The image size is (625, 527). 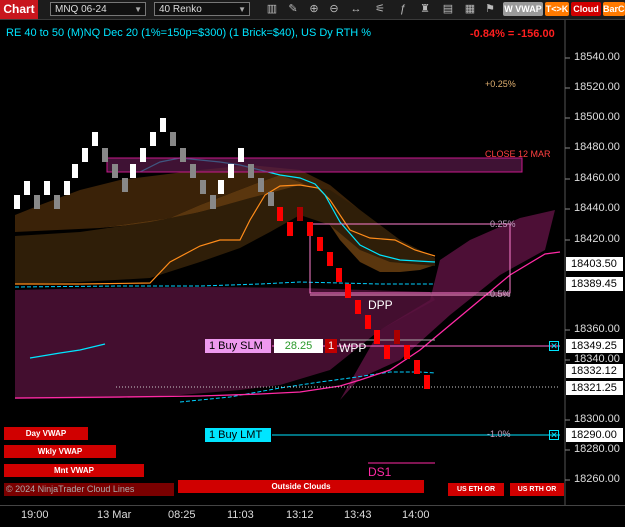 I want to click on price-tick: 18420.00, so click(x=597, y=239).